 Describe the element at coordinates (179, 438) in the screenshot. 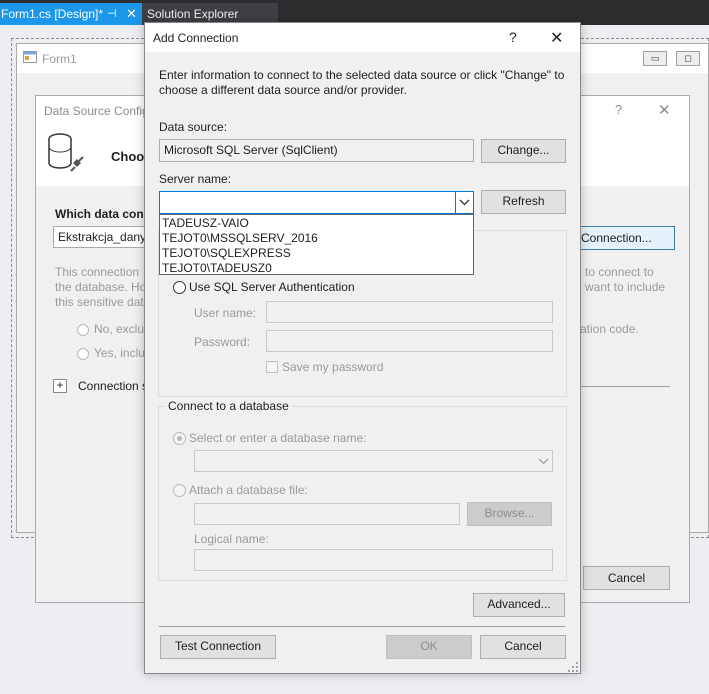

I see `select-db-radio` at that location.